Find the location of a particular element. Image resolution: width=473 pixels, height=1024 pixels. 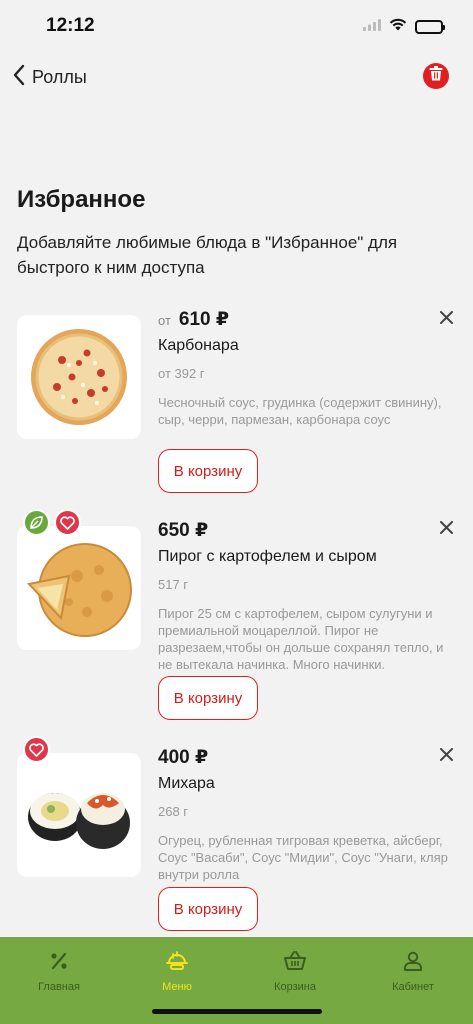

tab-account: Кабинет is located at coordinates (413, 972).